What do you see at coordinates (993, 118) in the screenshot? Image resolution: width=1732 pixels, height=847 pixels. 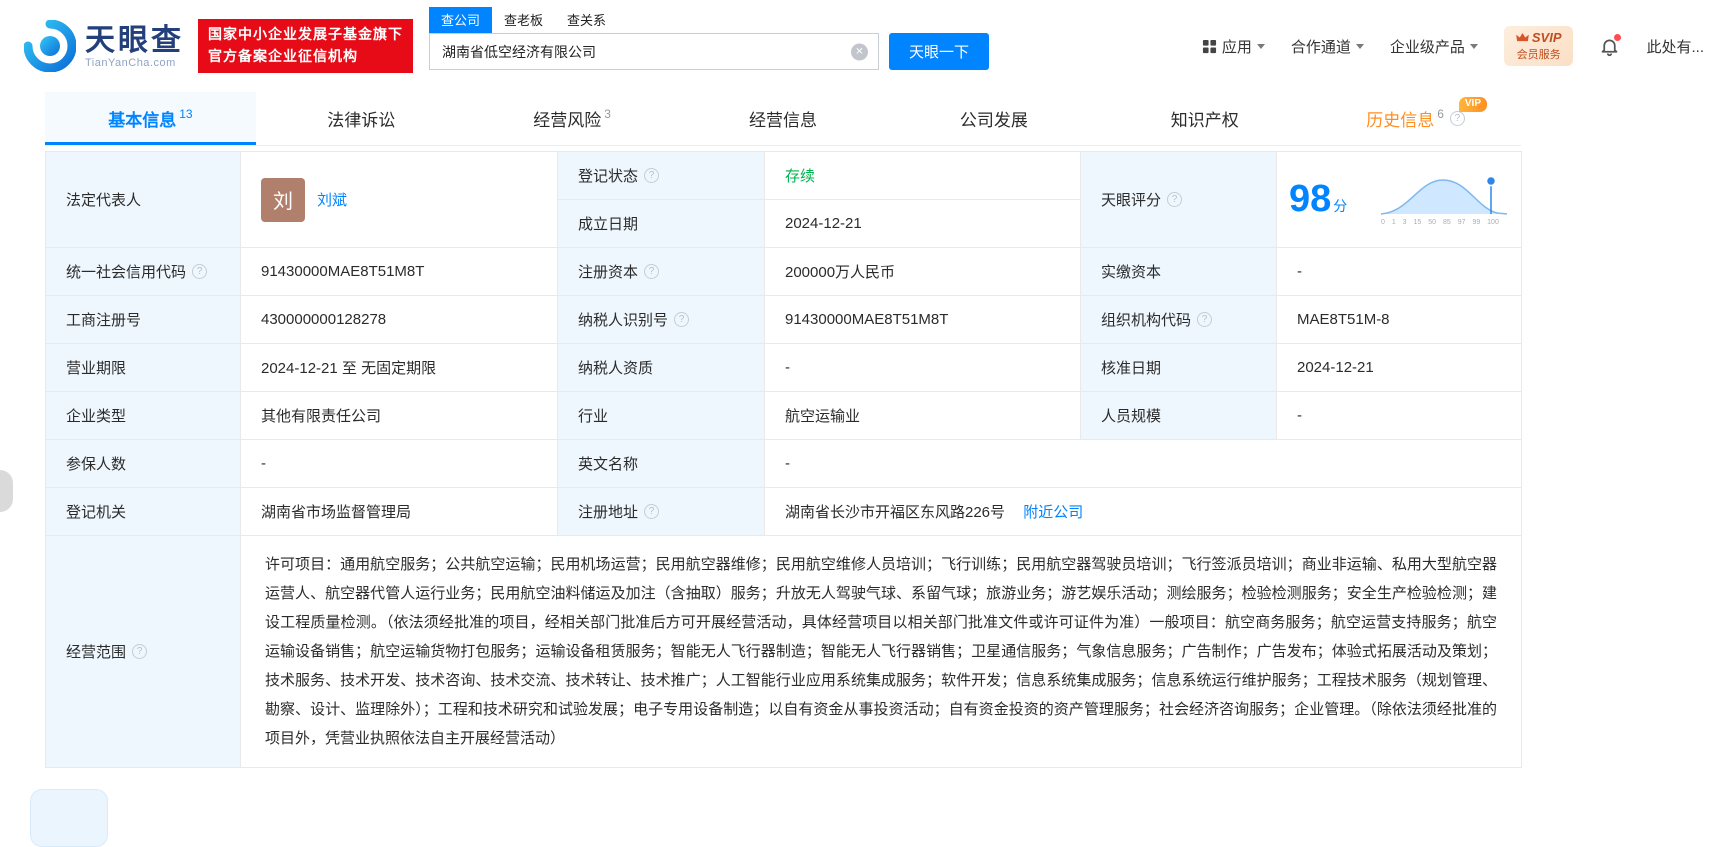 I see `tab-company-development: 公司发展` at bounding box center [993, 118].